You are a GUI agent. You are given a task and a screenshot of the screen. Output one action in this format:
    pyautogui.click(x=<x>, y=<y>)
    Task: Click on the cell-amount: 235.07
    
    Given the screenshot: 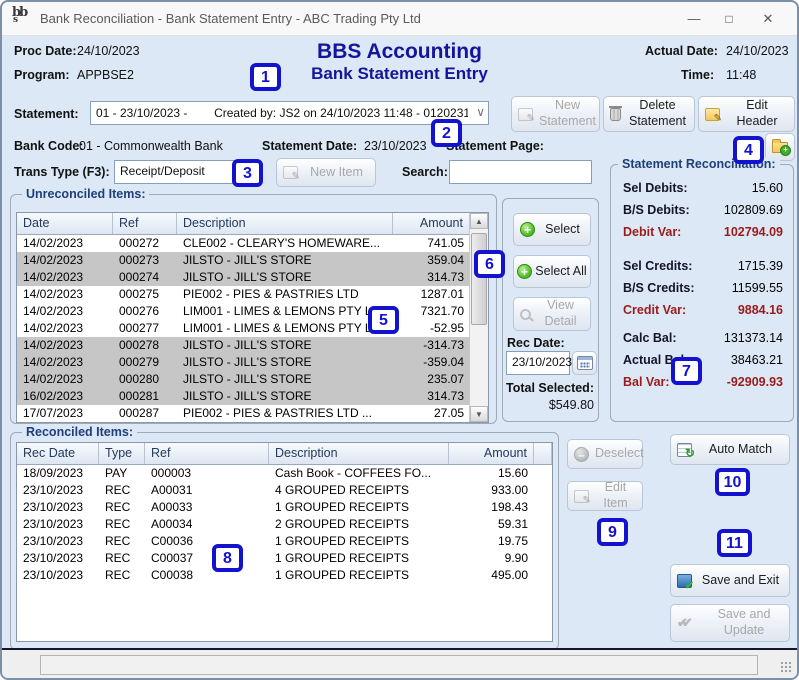 What is the action you would take?
    pyautogui.click(x=445, y=379)
    